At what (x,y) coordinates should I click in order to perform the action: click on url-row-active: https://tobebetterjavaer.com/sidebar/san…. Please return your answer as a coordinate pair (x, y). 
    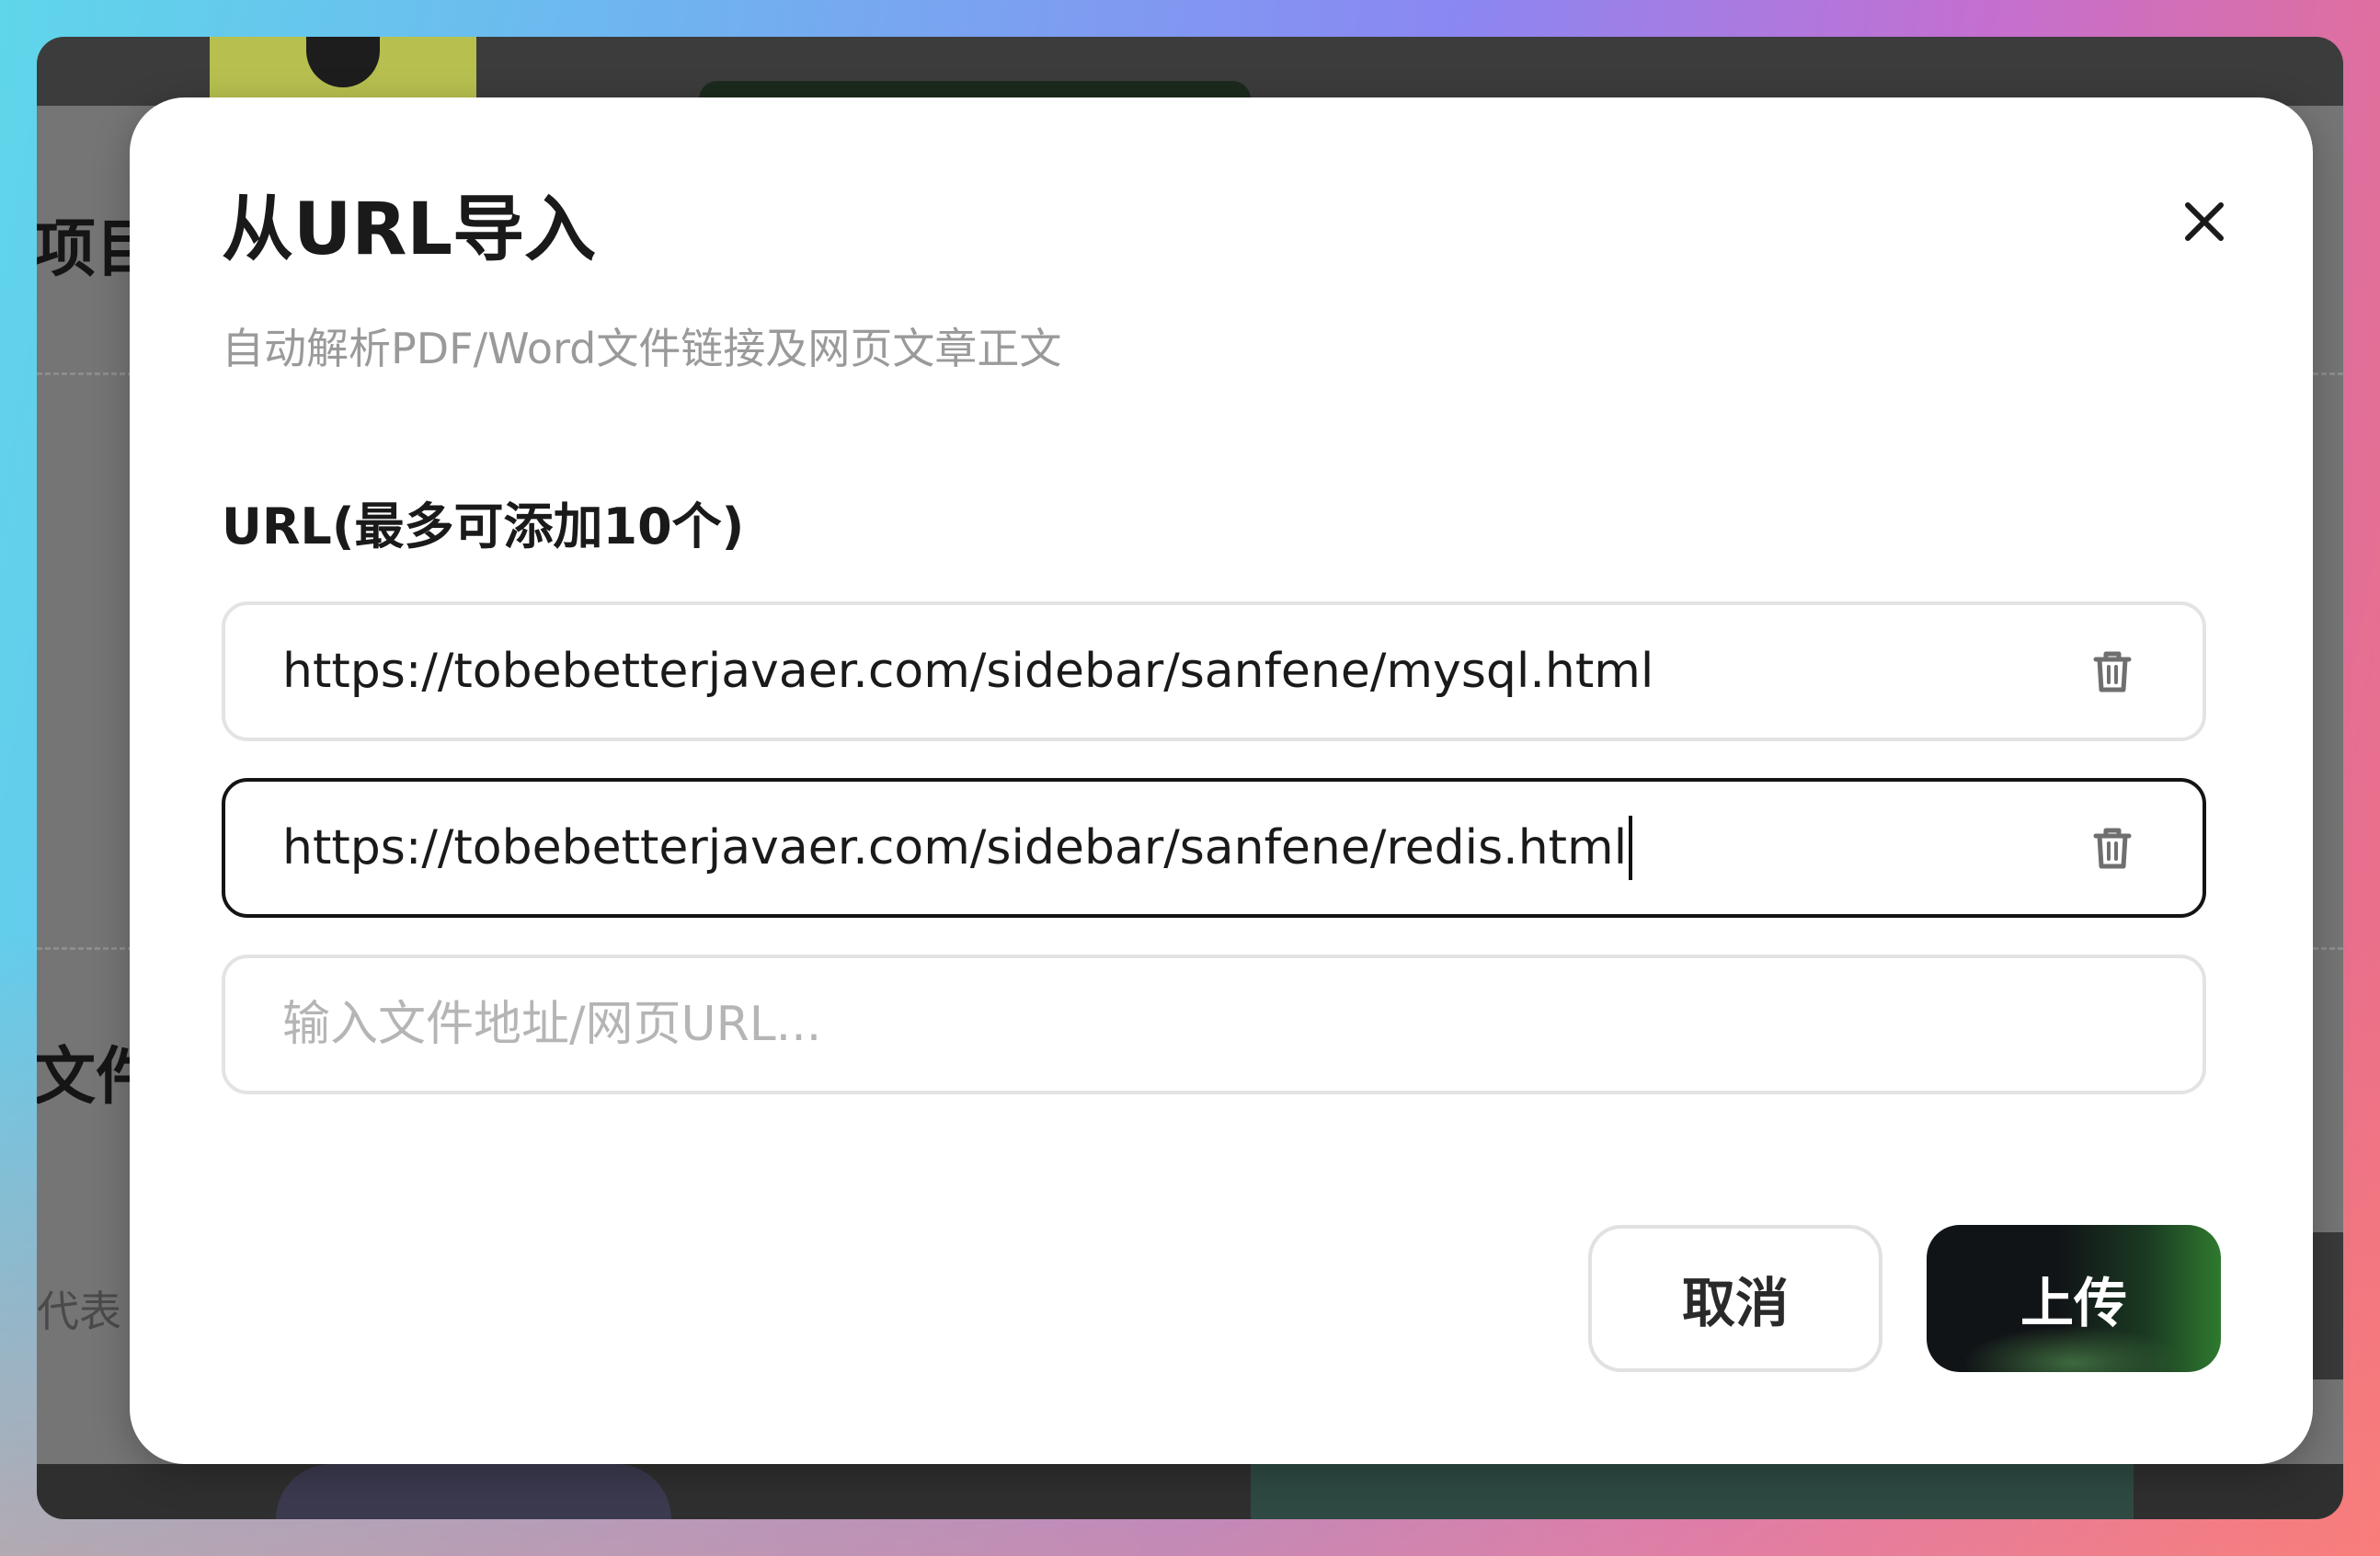
    Looking at the image, I should click on (1214, 848).